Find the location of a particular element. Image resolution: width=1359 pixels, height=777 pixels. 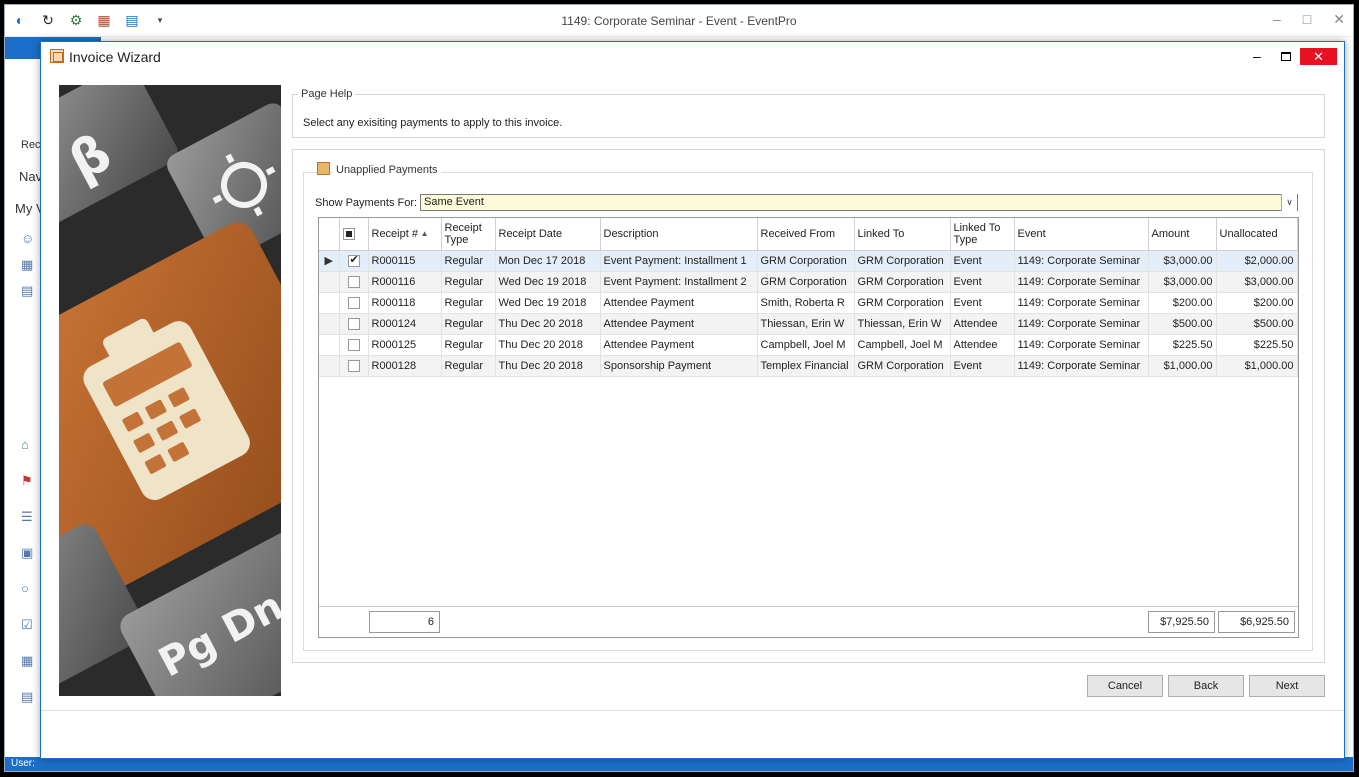

user-icon: ☺ is located at coordinates (29, 239).